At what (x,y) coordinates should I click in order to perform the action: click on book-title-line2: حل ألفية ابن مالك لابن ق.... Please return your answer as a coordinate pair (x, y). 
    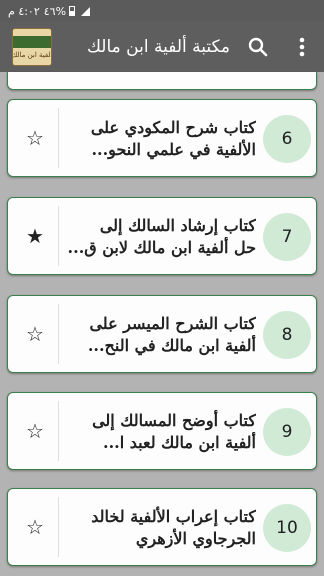
    Looking at the image, I should click on (161, 247).